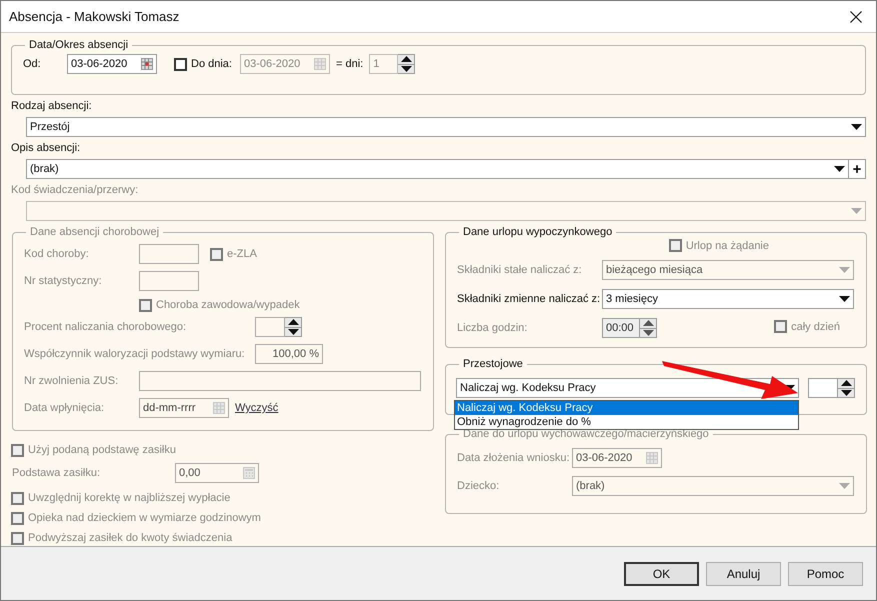  What do you see at coordinates (823, 388) in the screenshot?
I see `percent-field` at bounding box center [823, 388].